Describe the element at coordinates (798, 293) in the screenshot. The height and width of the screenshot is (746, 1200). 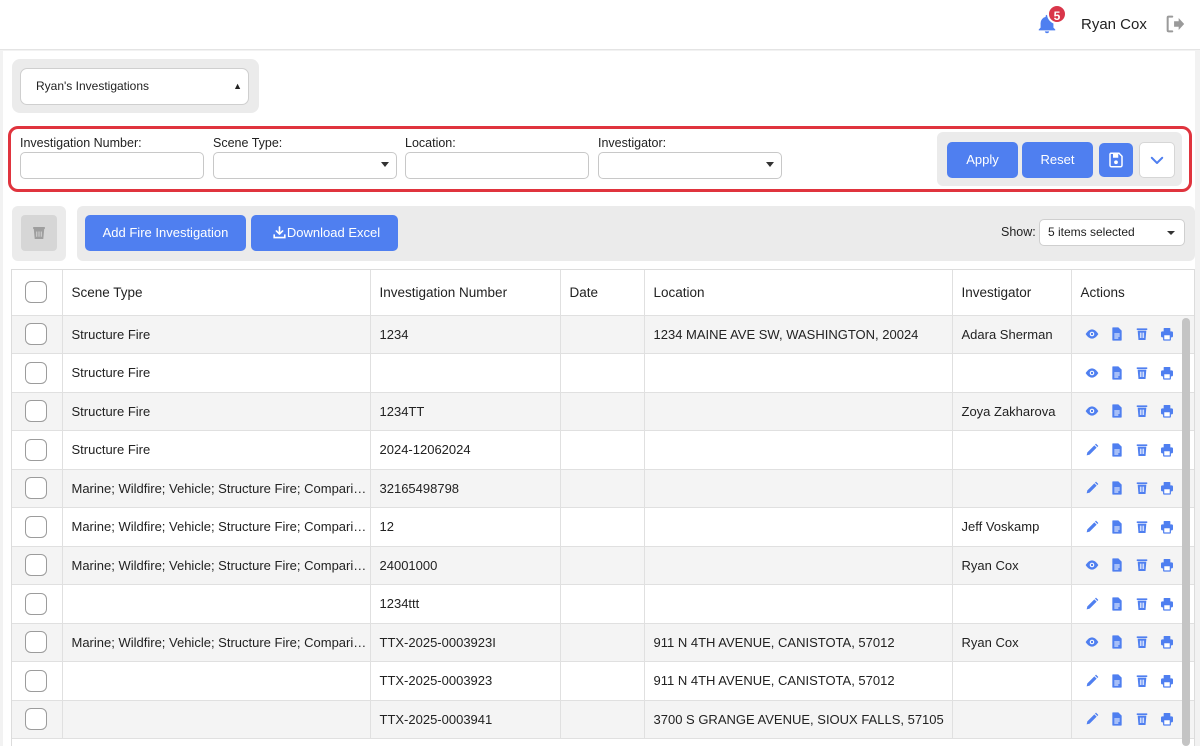
I see `column-header-location: Location` at that location.